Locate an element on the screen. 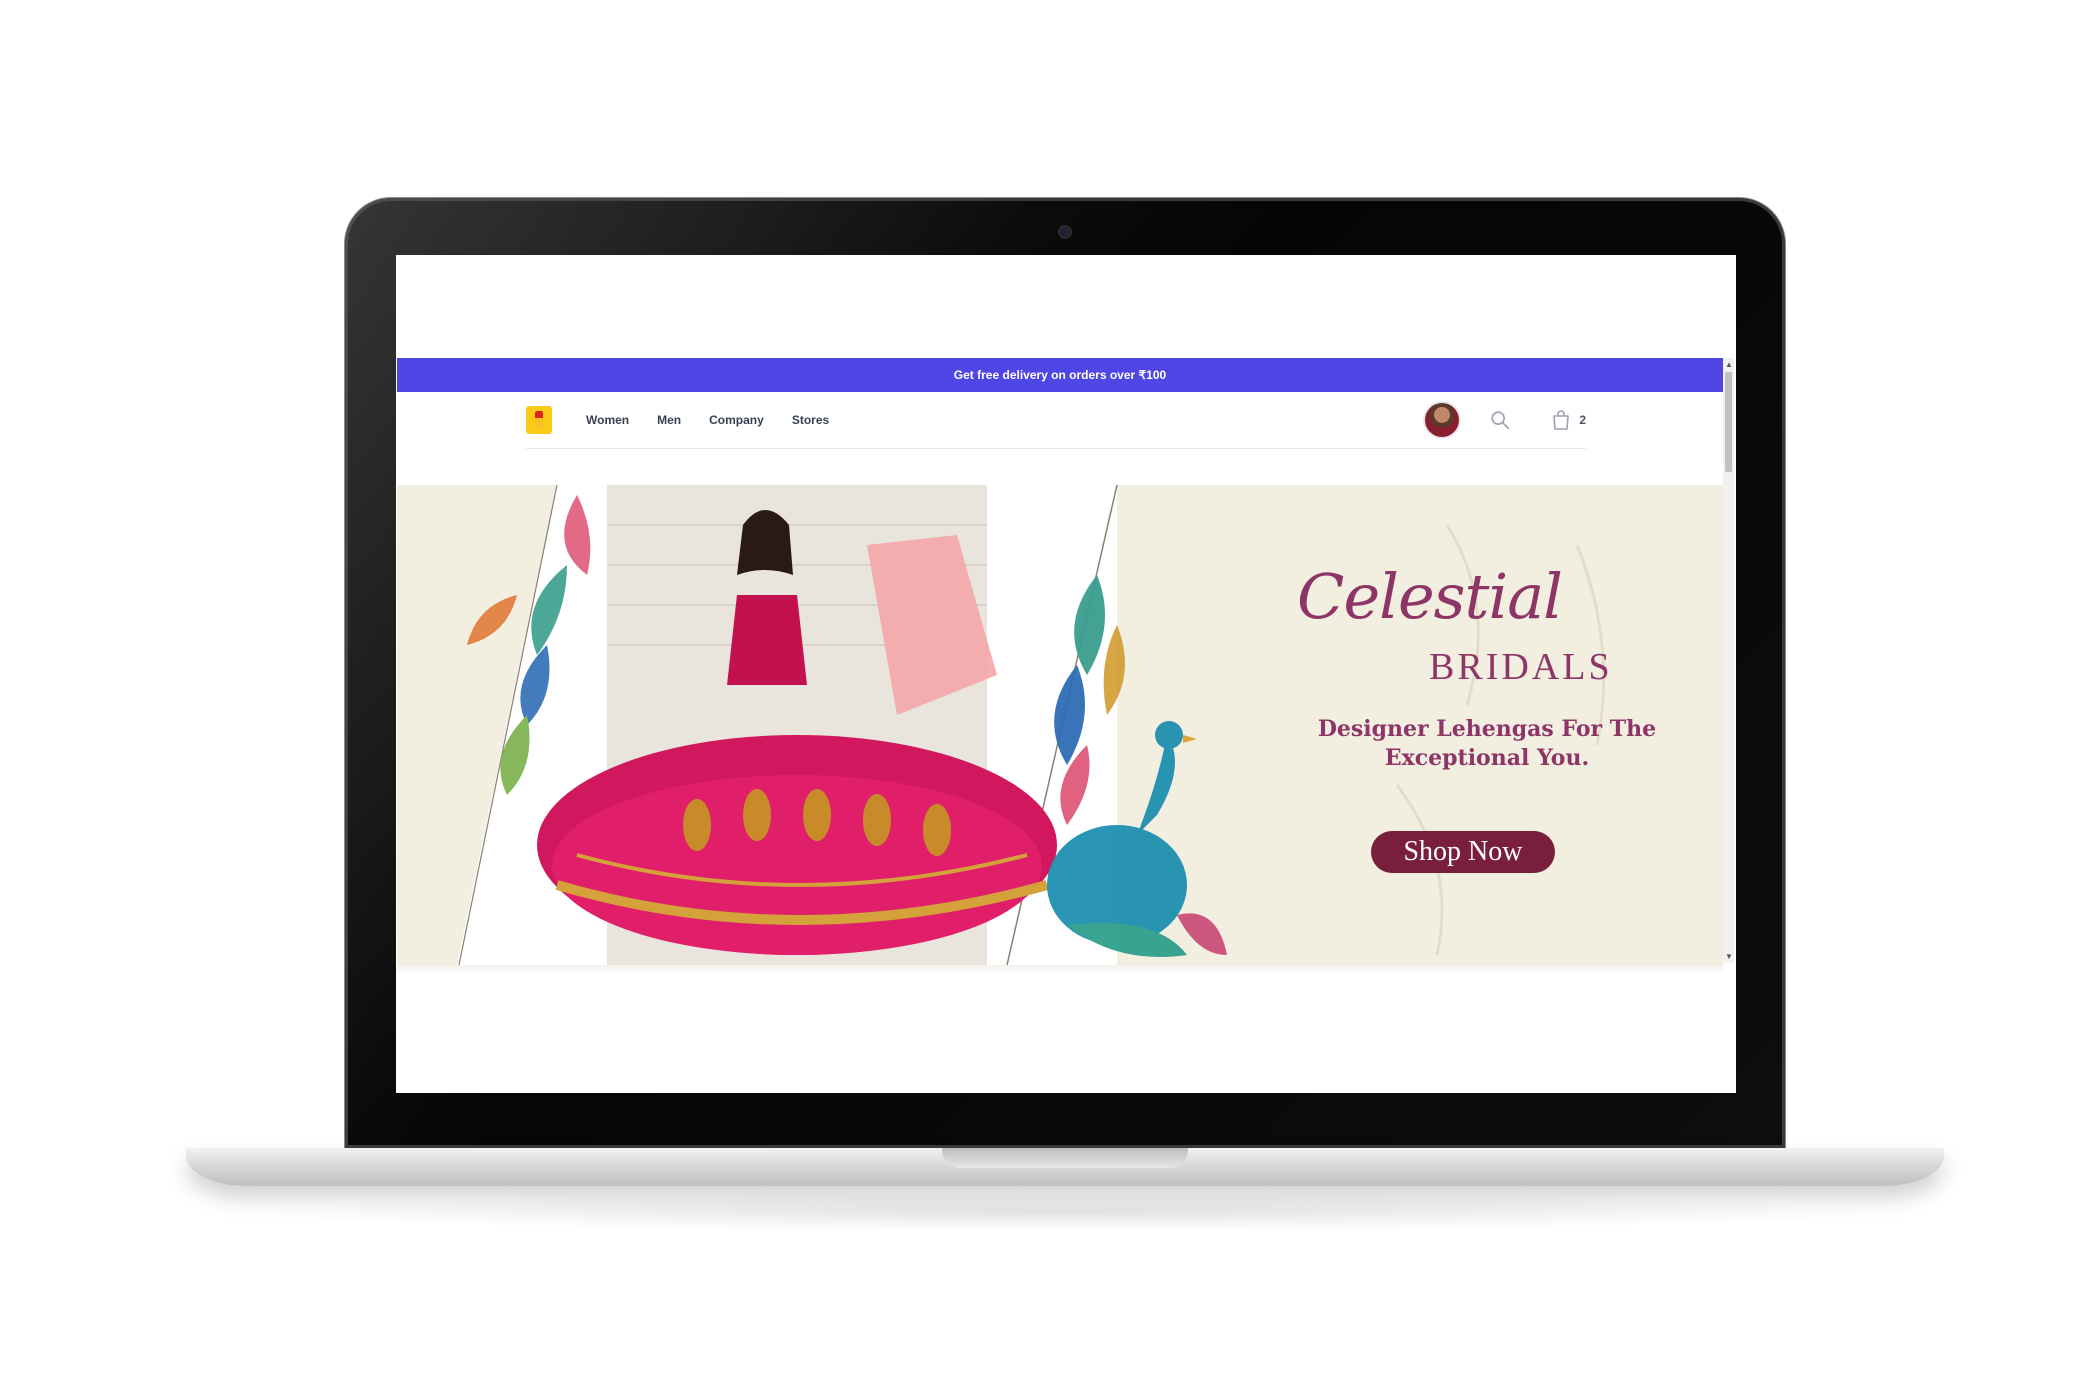 The height and width of the screenshot is (1400, 2100). hero-title: Celestial is located at coordinates (1430, 596).